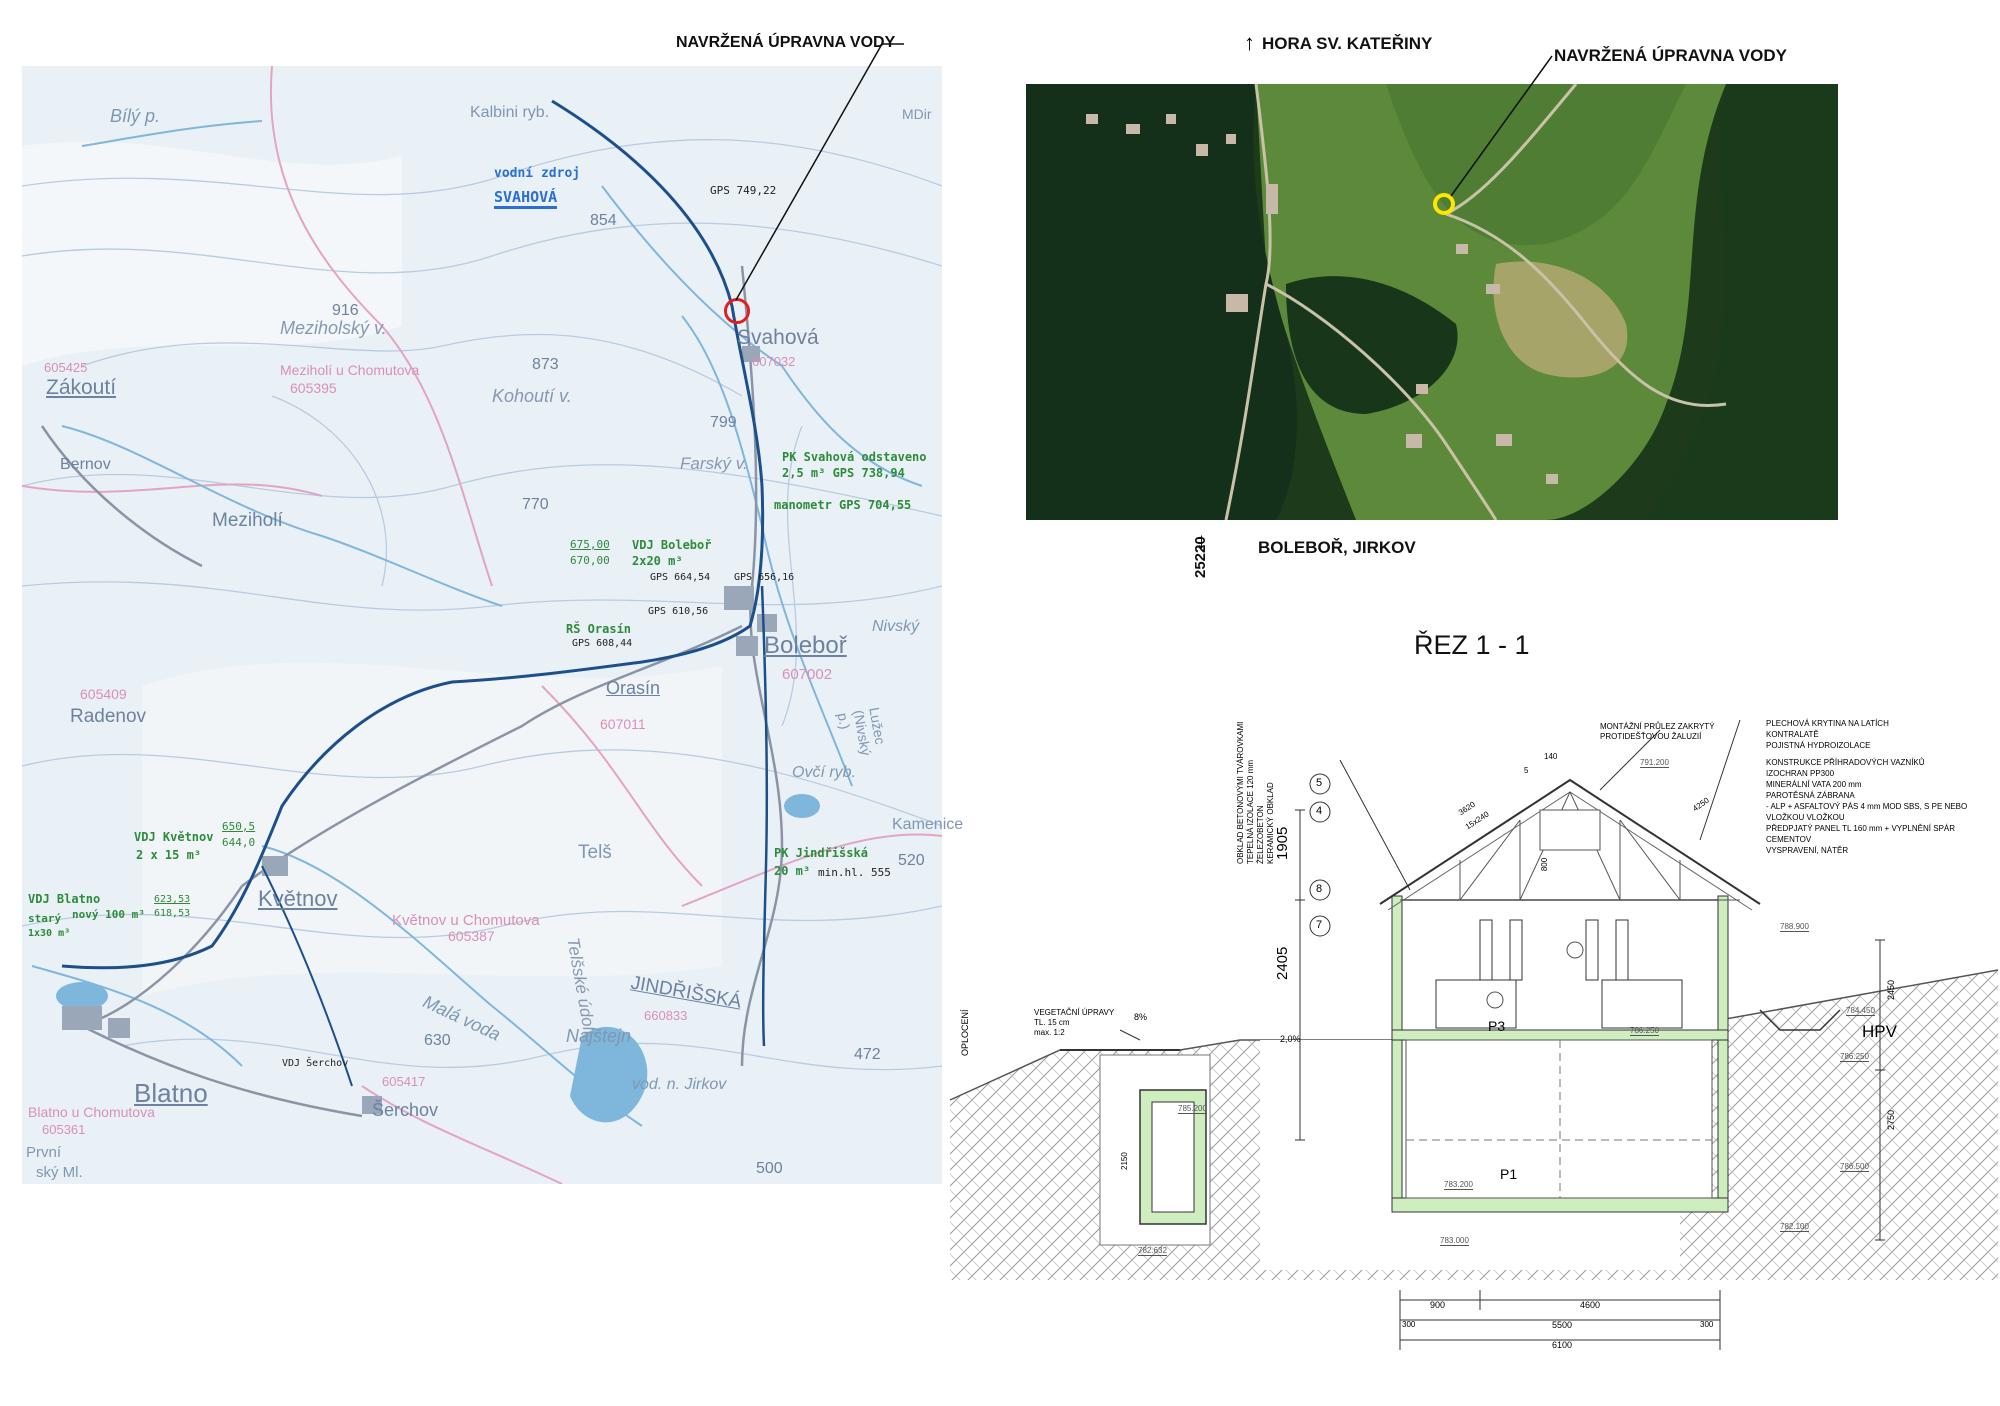  What do you see at coordinates (1472, 645) in the screenshot?
I see `section-title: ŘEZ 1 - 1` at bounding box center [1472, 645].